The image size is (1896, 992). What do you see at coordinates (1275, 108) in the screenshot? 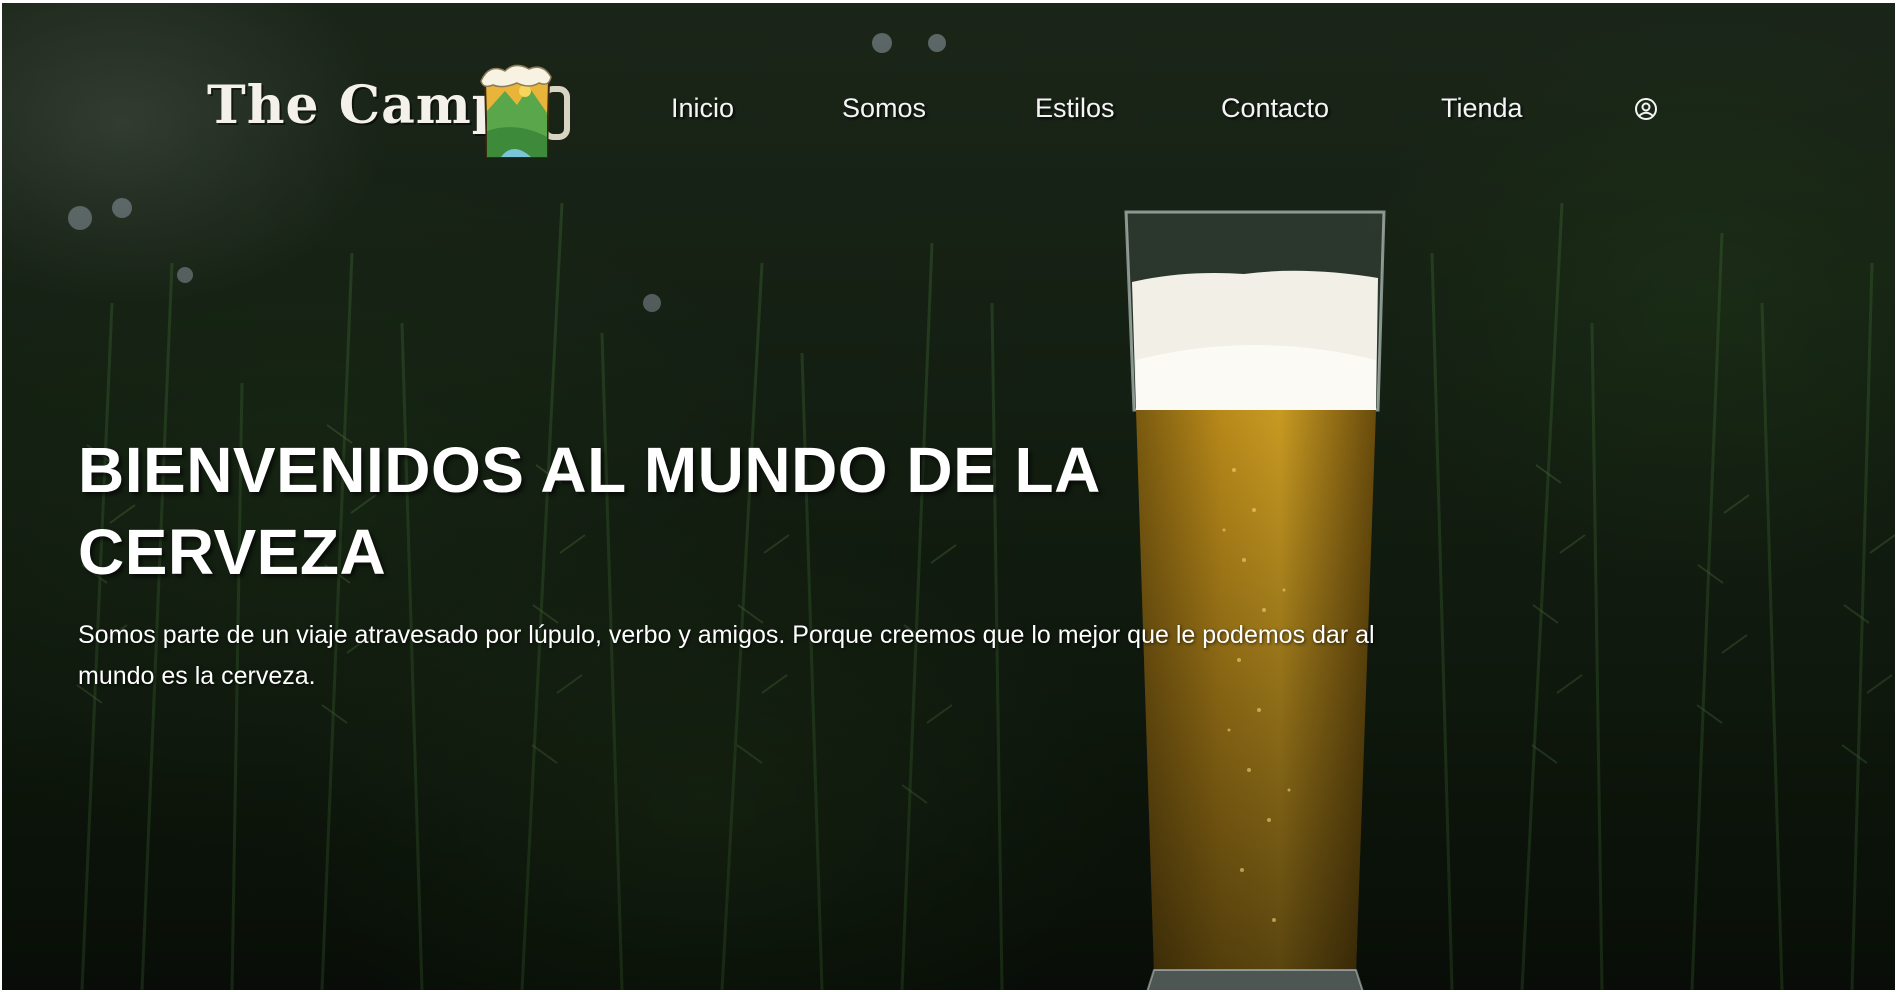
I see `nav-item-contacto: Contacto` at bounding box center [1275, 108].